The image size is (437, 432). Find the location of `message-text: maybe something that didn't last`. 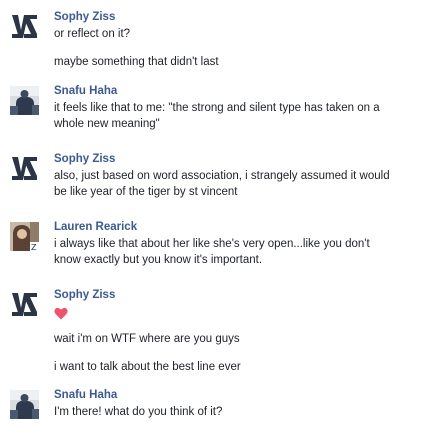

message-text: maybe something that didn't last is located at coordinates (136, 62).